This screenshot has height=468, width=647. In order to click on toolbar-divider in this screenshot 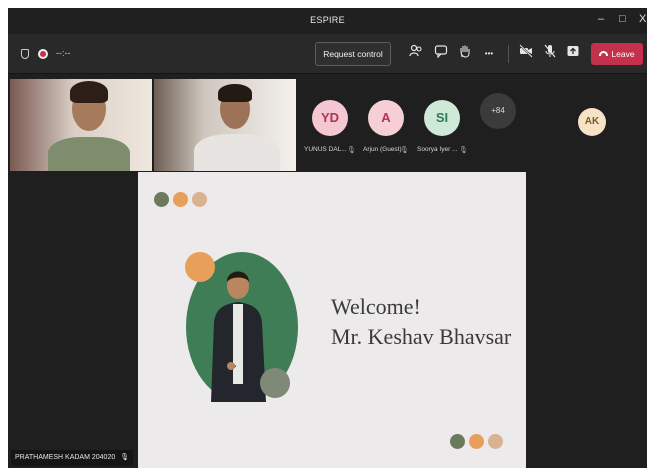, I will do `click(508, 54)`.